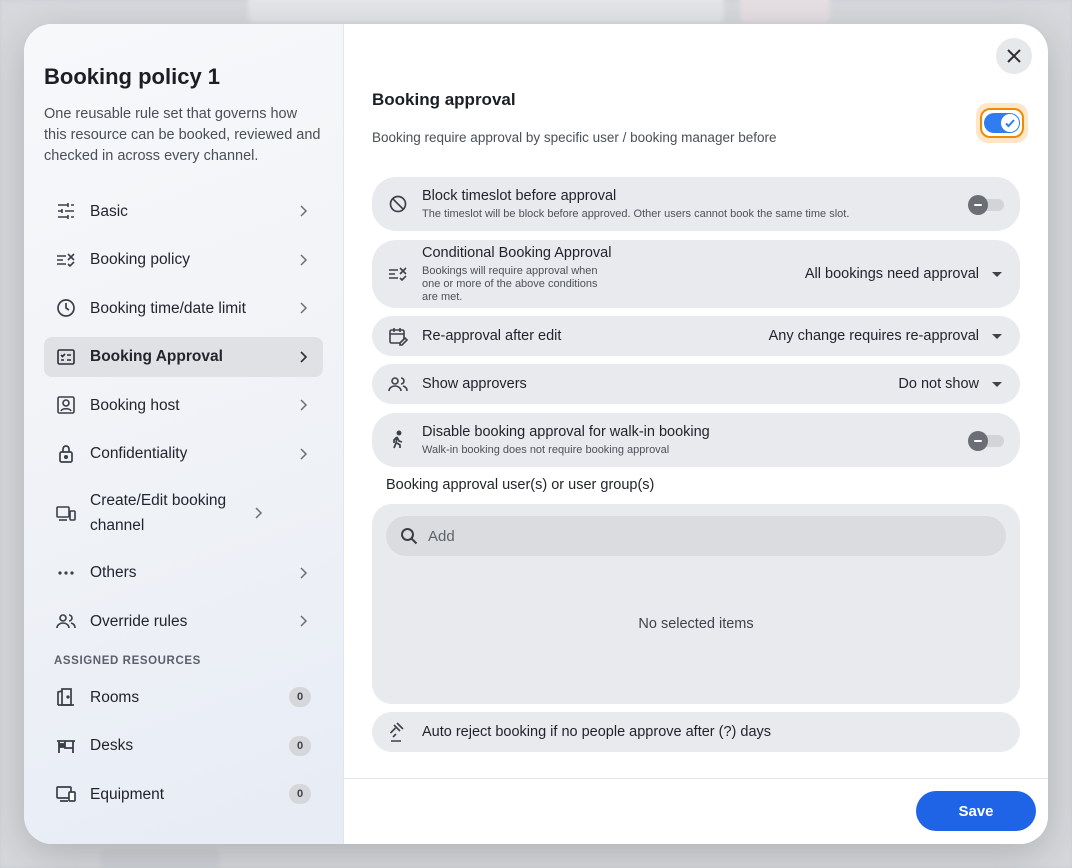 The width and height of the screenshot is (1072, 868). What do you see at coordinates (113, 572) in the screenshot?
I see `sidebar-item-label: Others` at bounding box center [113, 572].